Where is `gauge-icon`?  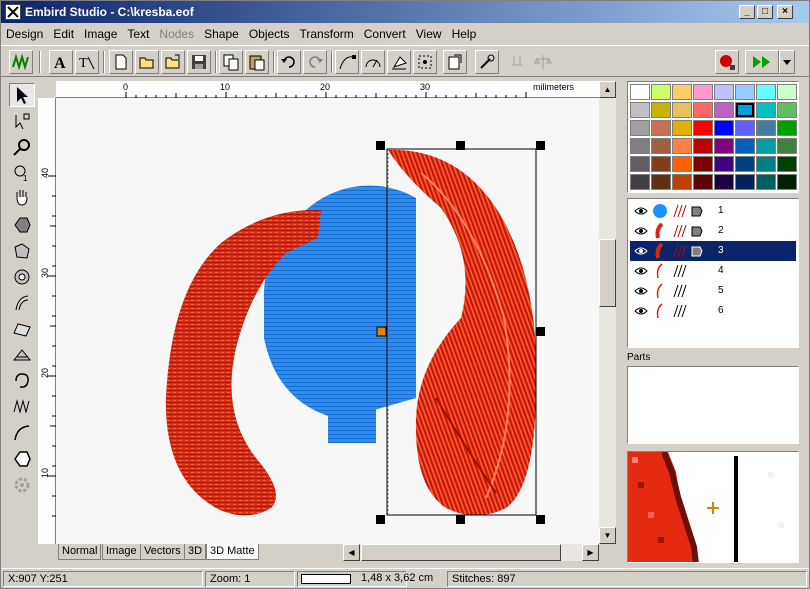 gauge-icon is located at coordinates (373, 62).